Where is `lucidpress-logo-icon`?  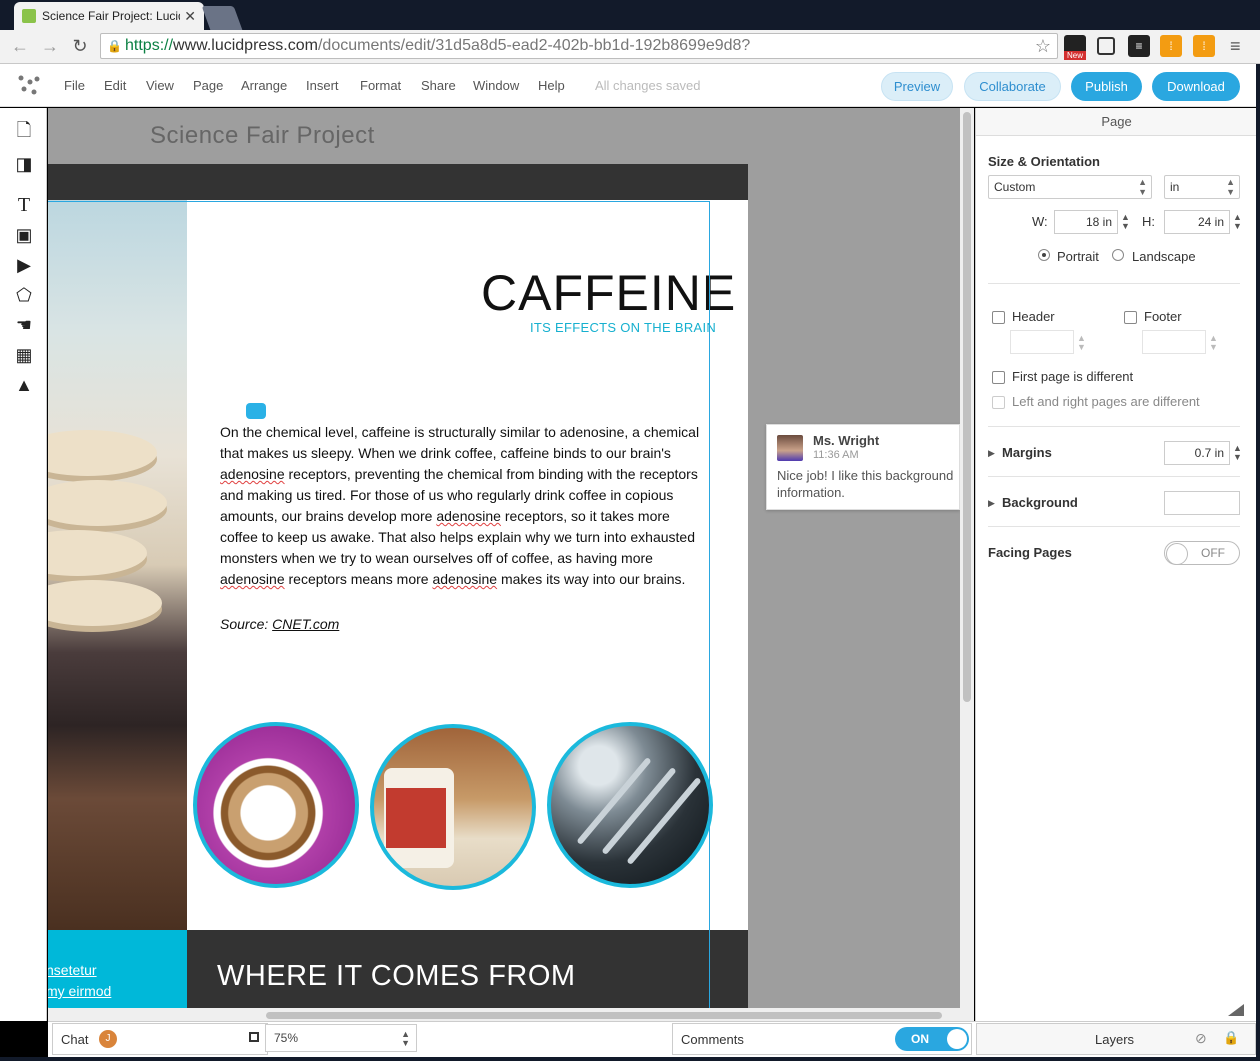 lucidpress-logo-icon is located at coordinates (28, 85).